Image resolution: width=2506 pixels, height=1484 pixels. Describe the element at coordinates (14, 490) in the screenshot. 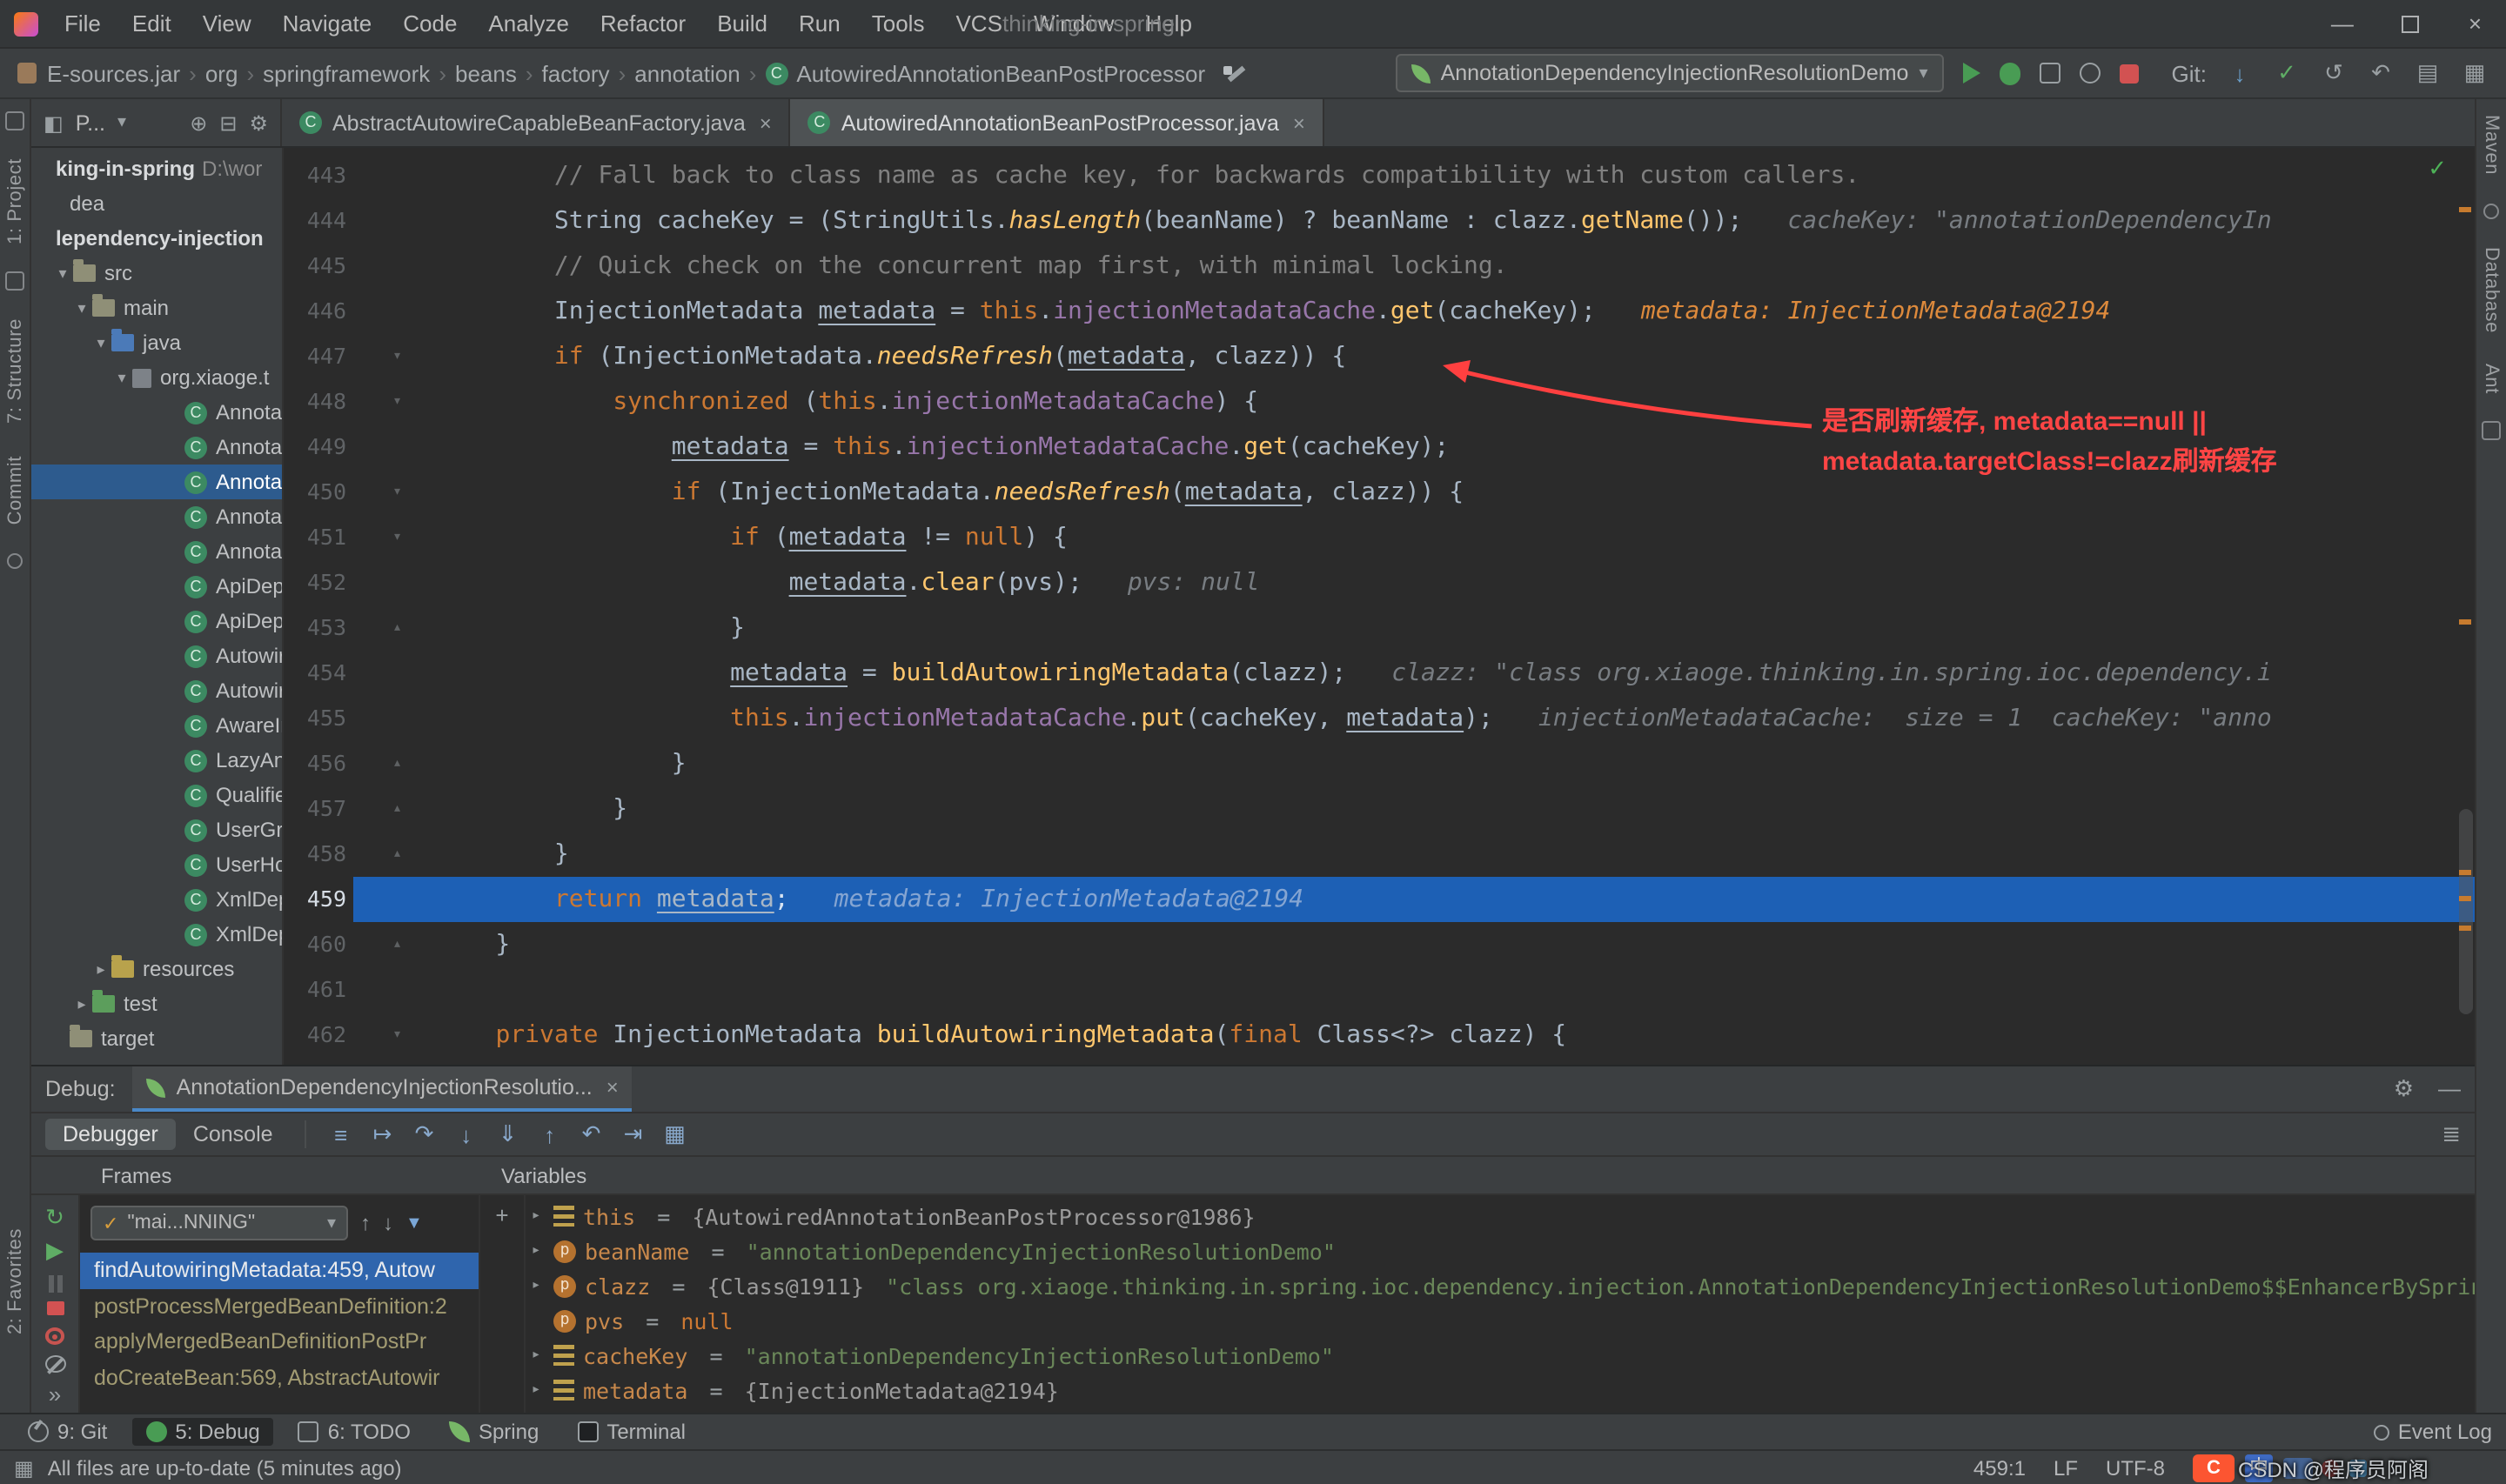

I see `tool-stripe-commit: Commit` at that location.